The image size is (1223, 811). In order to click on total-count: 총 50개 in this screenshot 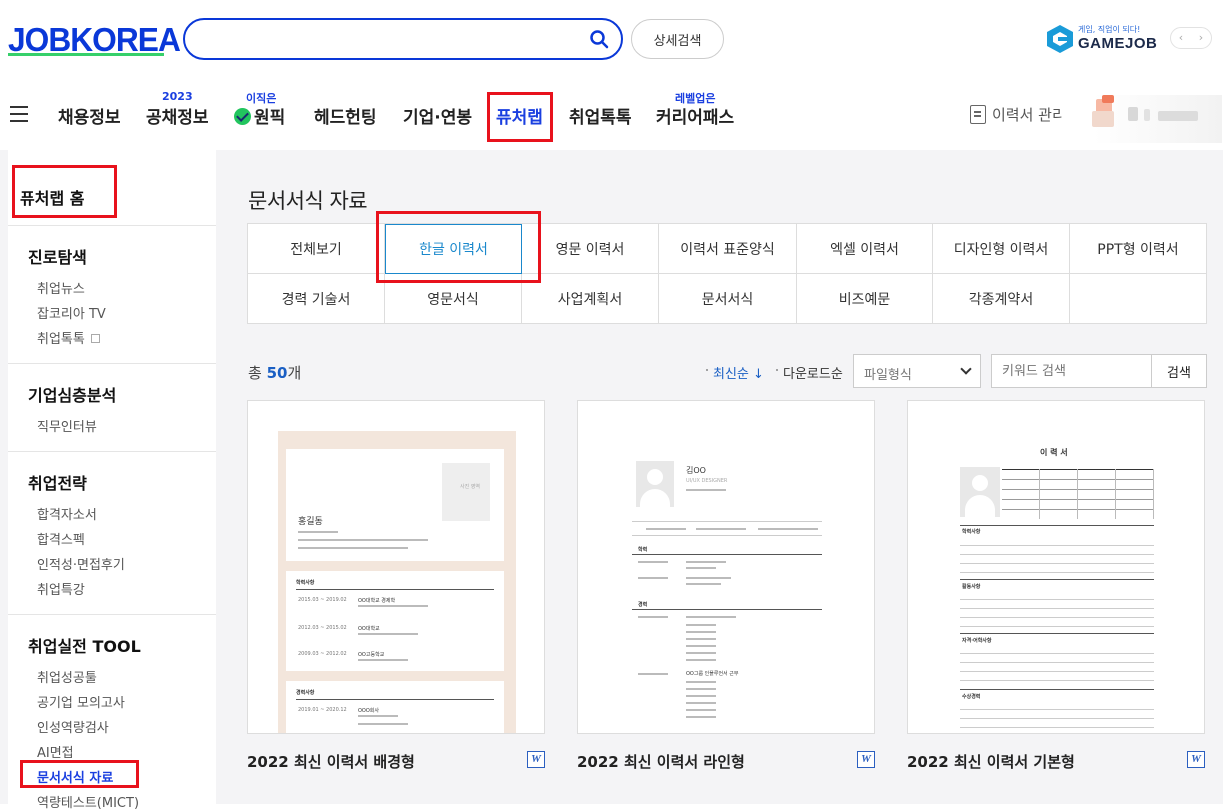, I will do `click(274, 372)`.